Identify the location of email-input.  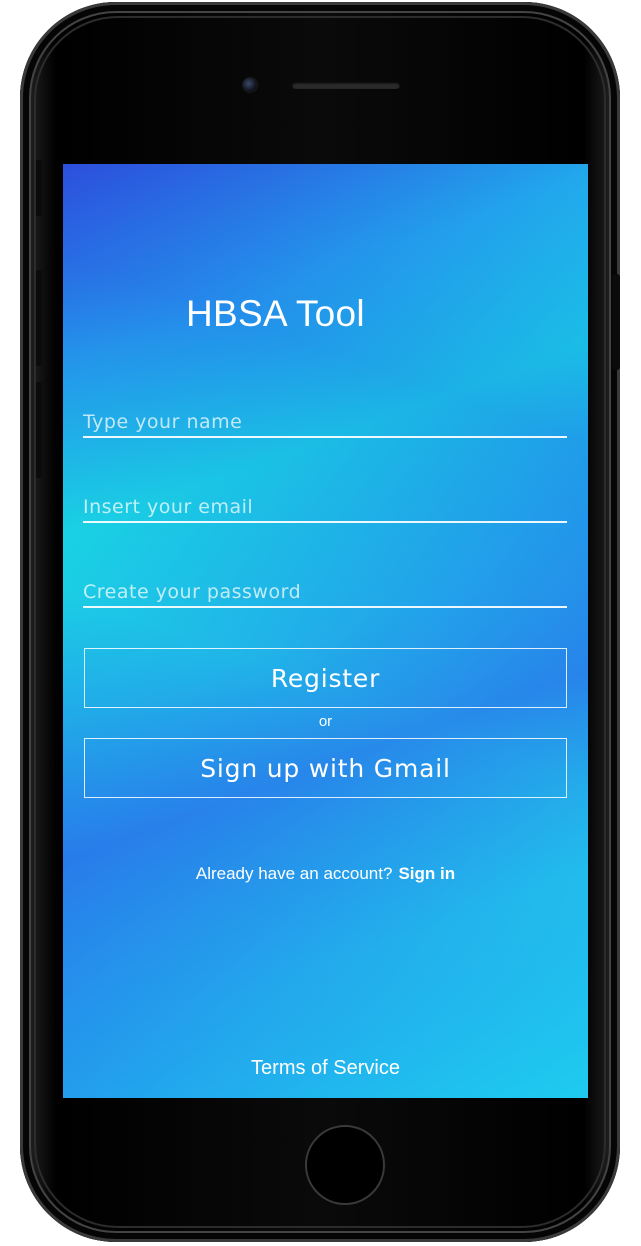
(325, 507).